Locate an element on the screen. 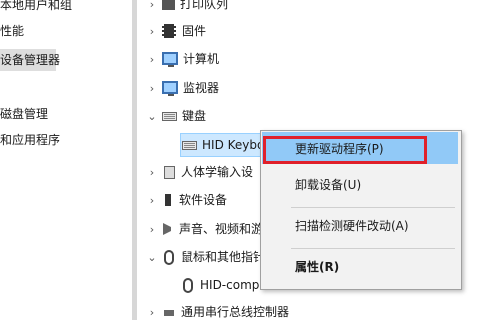  tree-row-label: 计算机 is located at coordinates (201, 59).